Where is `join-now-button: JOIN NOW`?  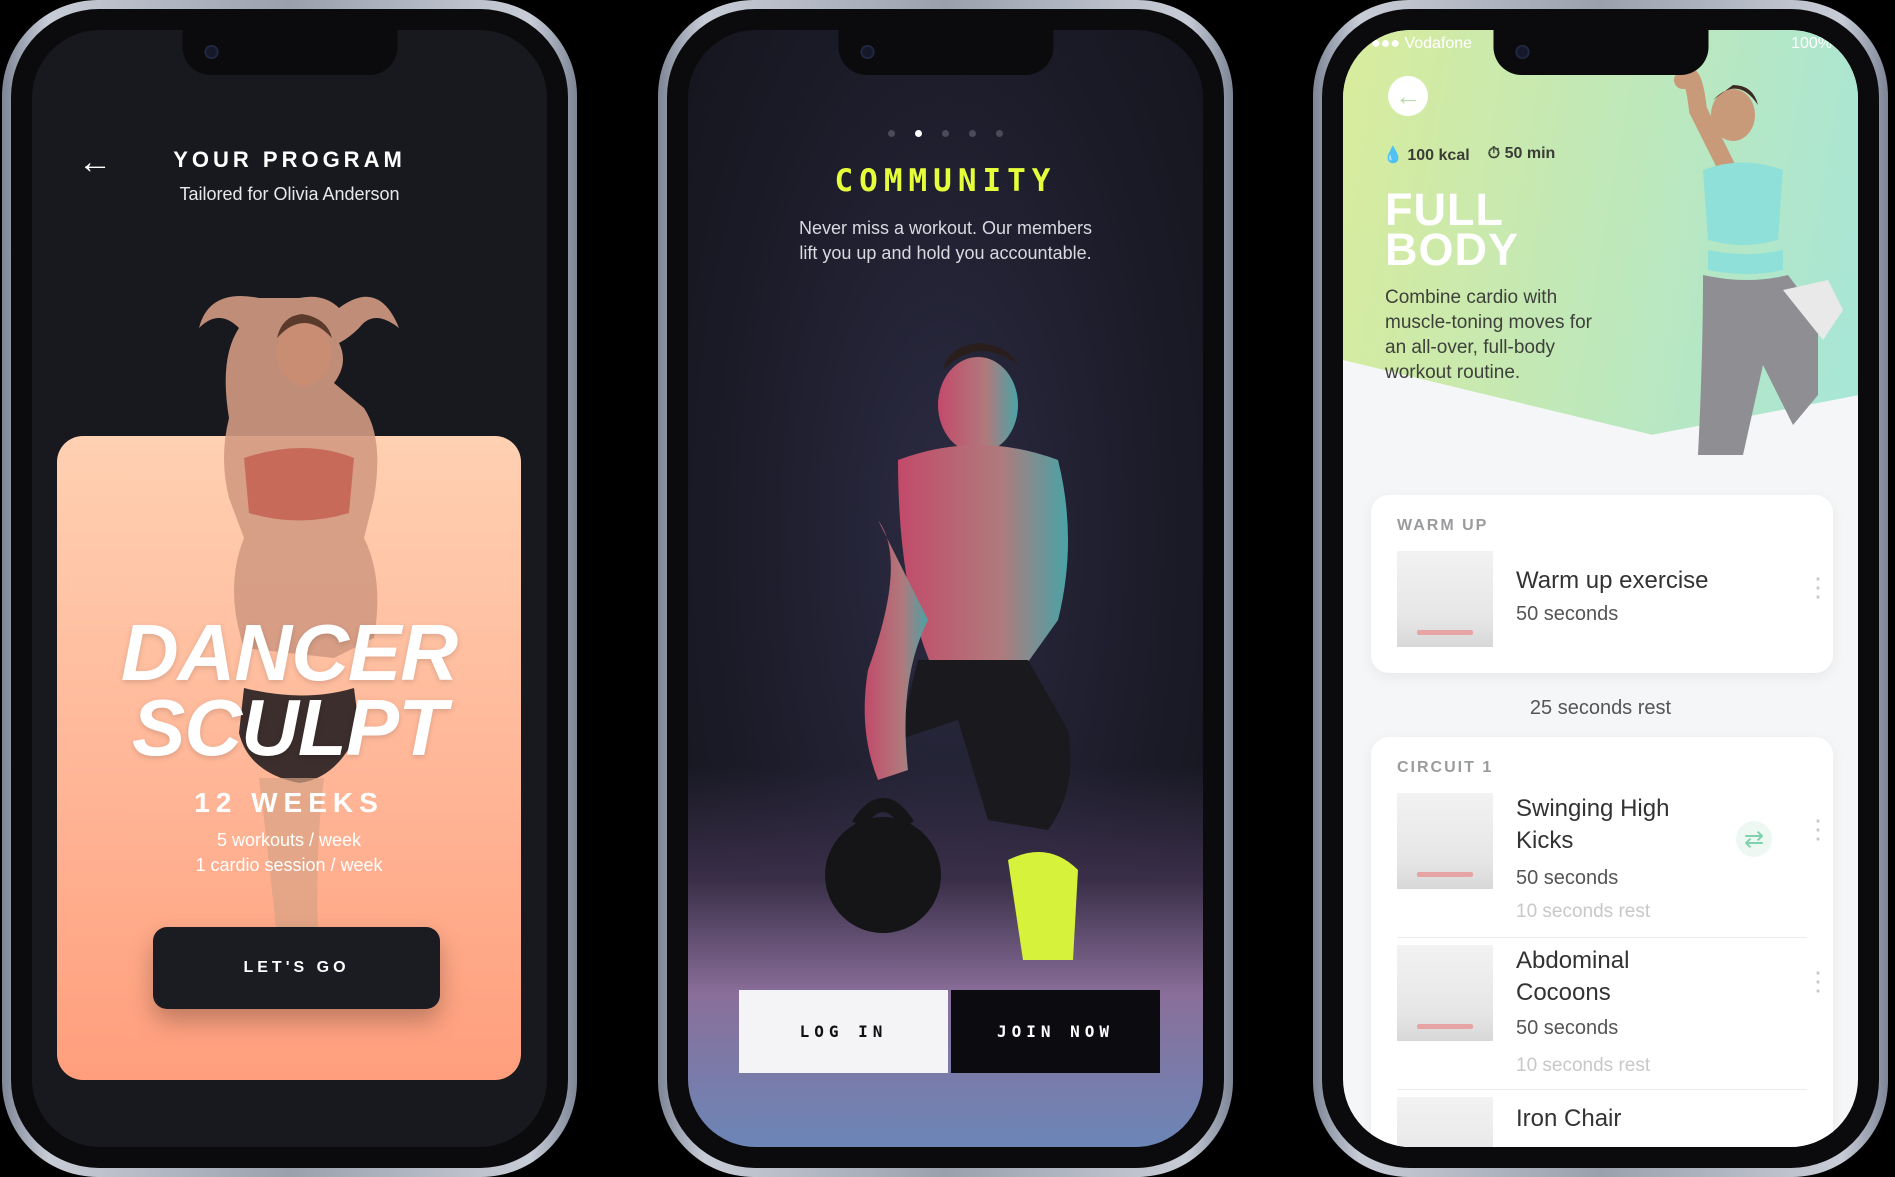 join-now-button: JOIN NOW is located at coordinates (1055, 1031).